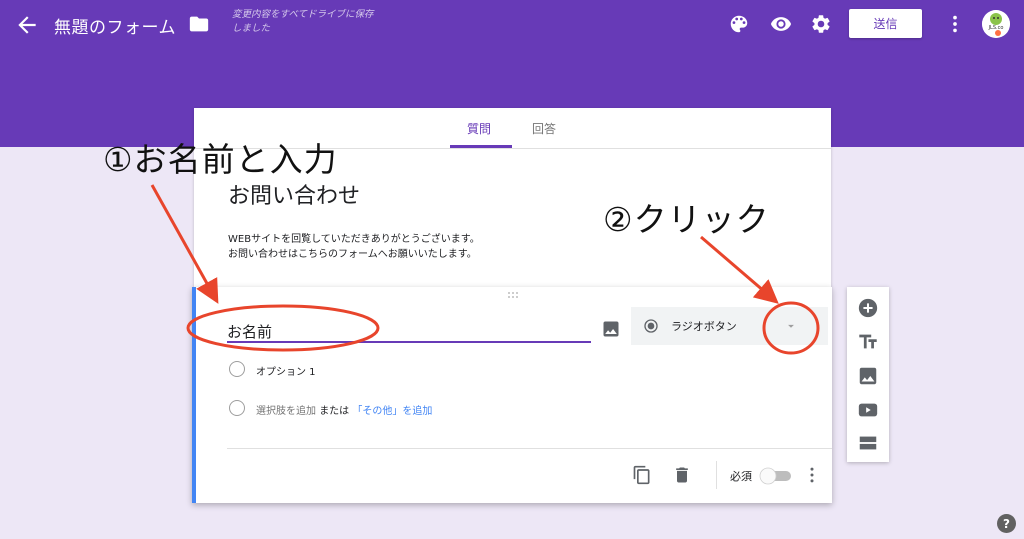 Image resolution: width=1024 pixels, height=539 pixels. I want to click on form-title: お問い合わせ, so click(294, 194).